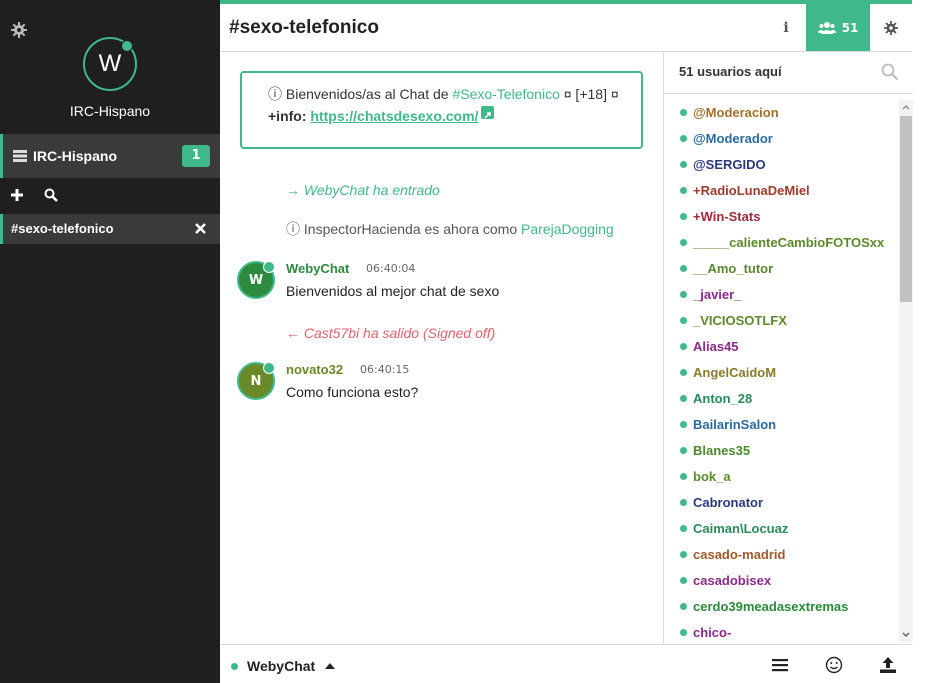  Describe the element at coordinates (782, 295) in the screenshot. I see `list-item: _javier_` at that location.